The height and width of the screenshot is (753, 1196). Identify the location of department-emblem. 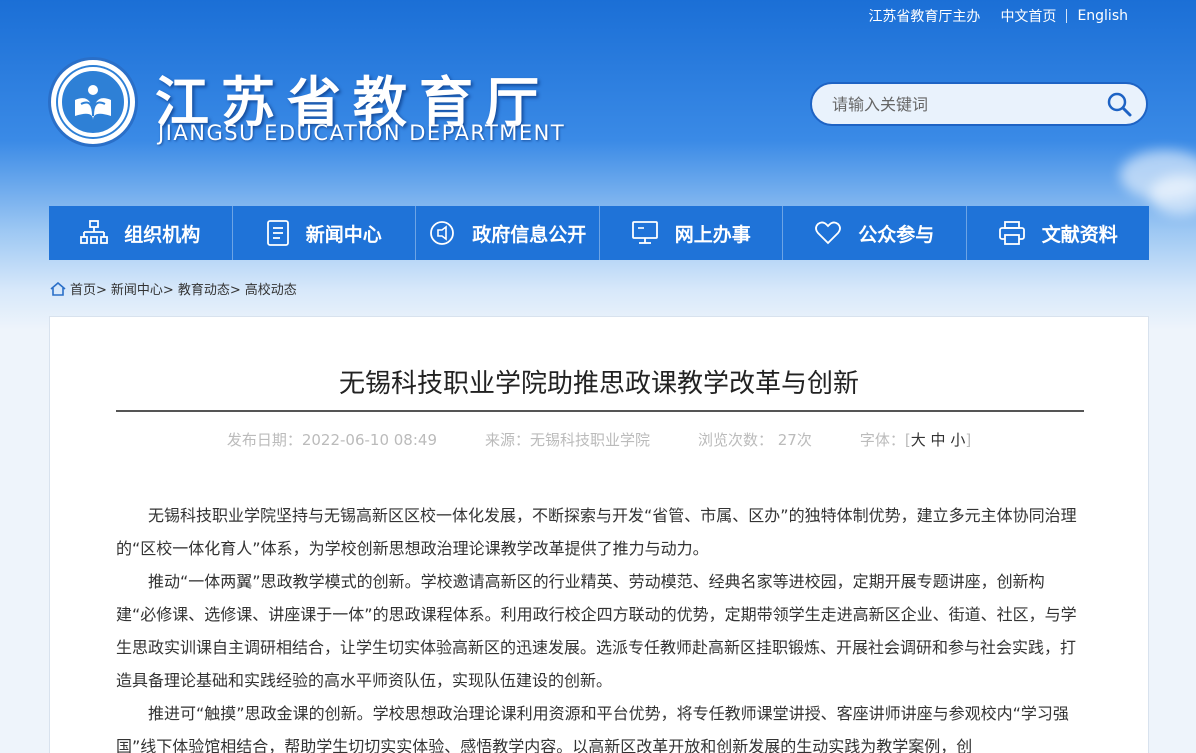
(93, 102).